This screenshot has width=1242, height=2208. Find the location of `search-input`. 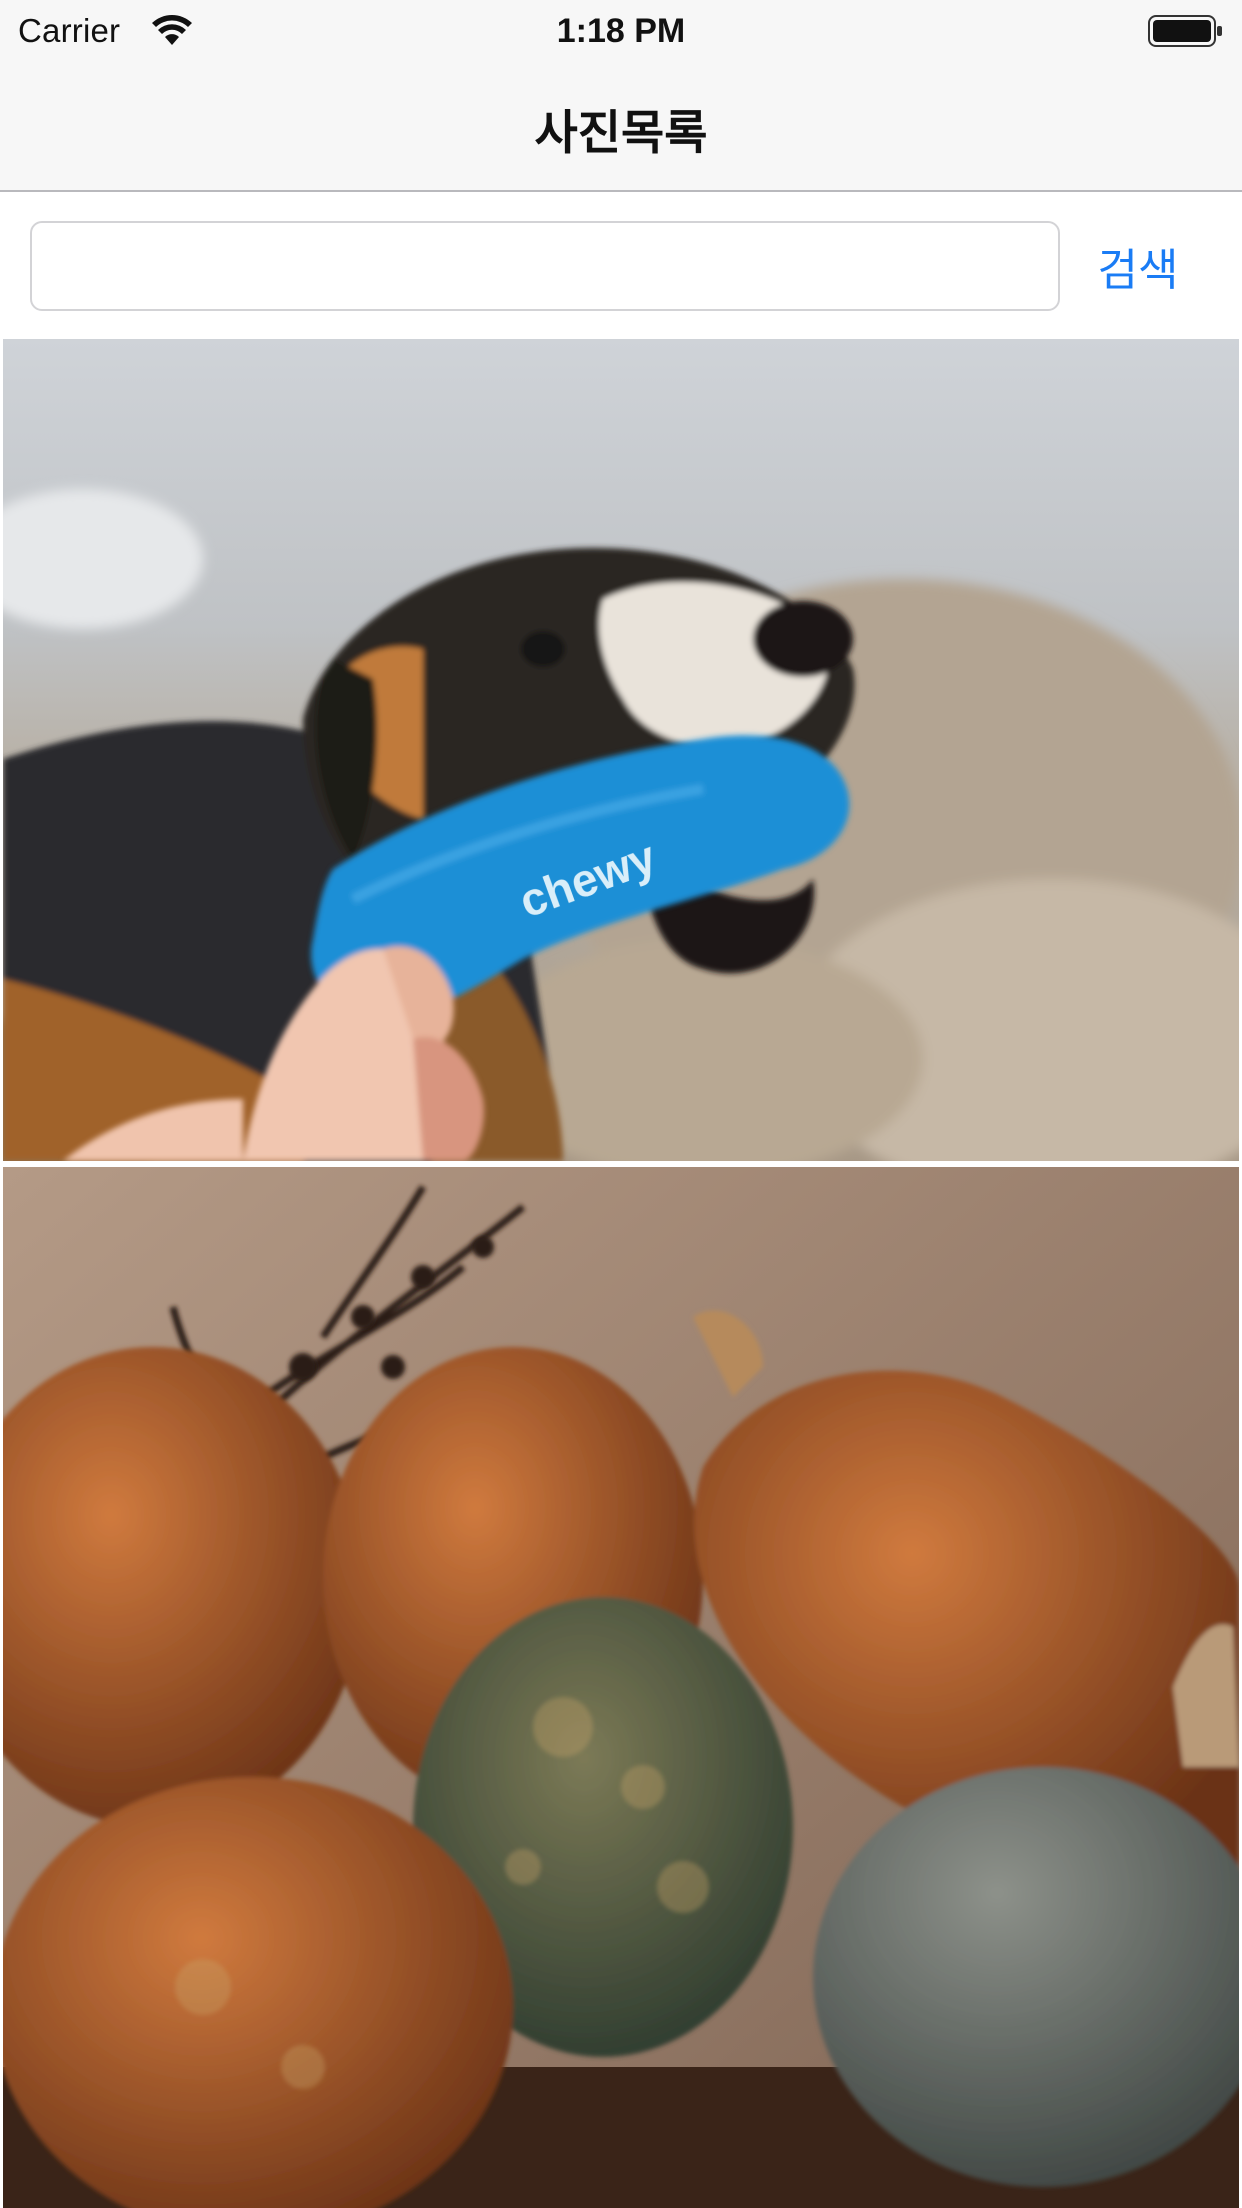

search-input is located at coordinates (545, 266).